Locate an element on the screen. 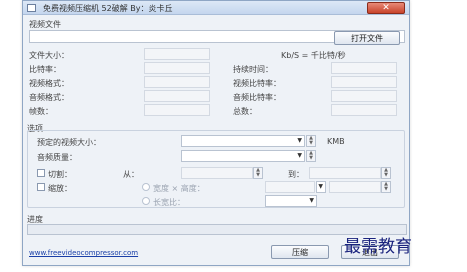 The image size is (467, 272). audio-quality-label: 音频质量： is located at coordinates (57, 157).